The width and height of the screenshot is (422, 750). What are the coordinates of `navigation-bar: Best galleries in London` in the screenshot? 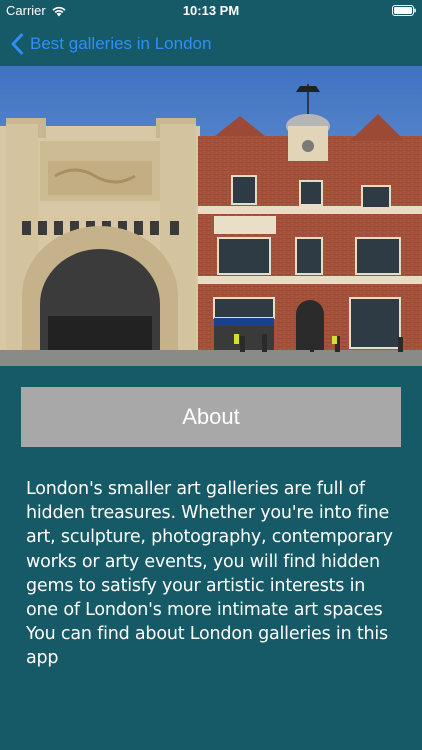 It's located at (211, 44).